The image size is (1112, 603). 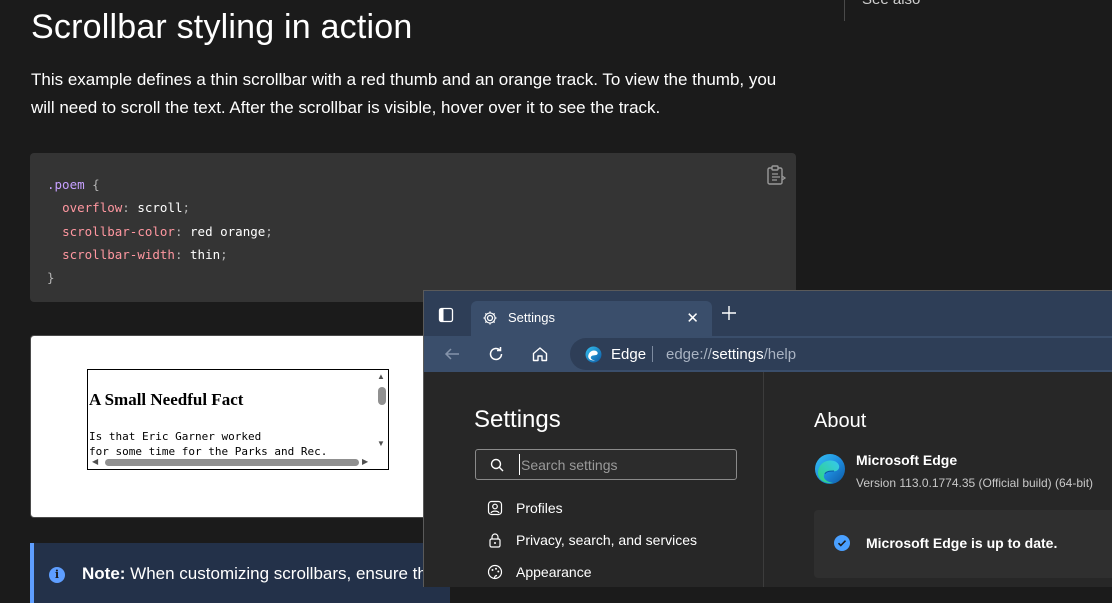 I want to click on back-icon, so click(x=452, y=354).